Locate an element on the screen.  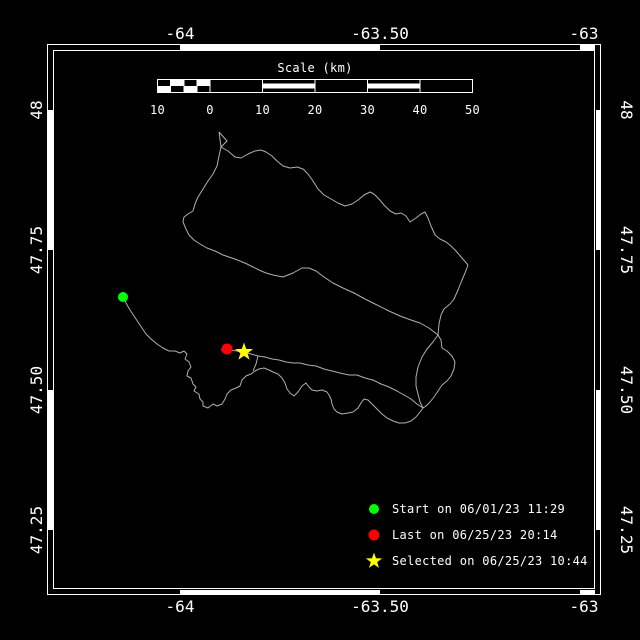
axis-label: 50 is located at coordinates (472, 110).